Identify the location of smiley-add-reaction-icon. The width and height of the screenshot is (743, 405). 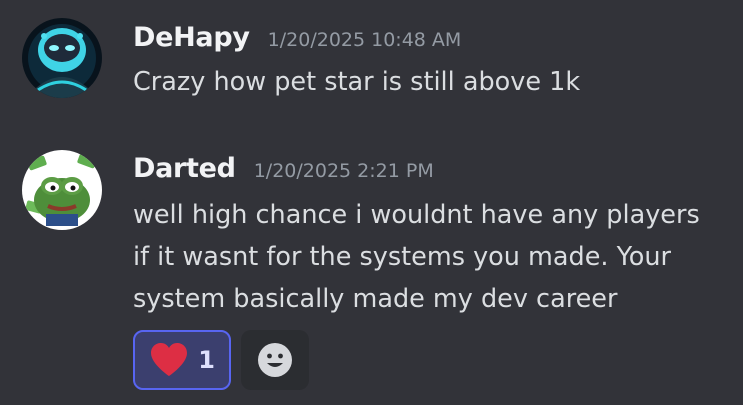
(275, 360).